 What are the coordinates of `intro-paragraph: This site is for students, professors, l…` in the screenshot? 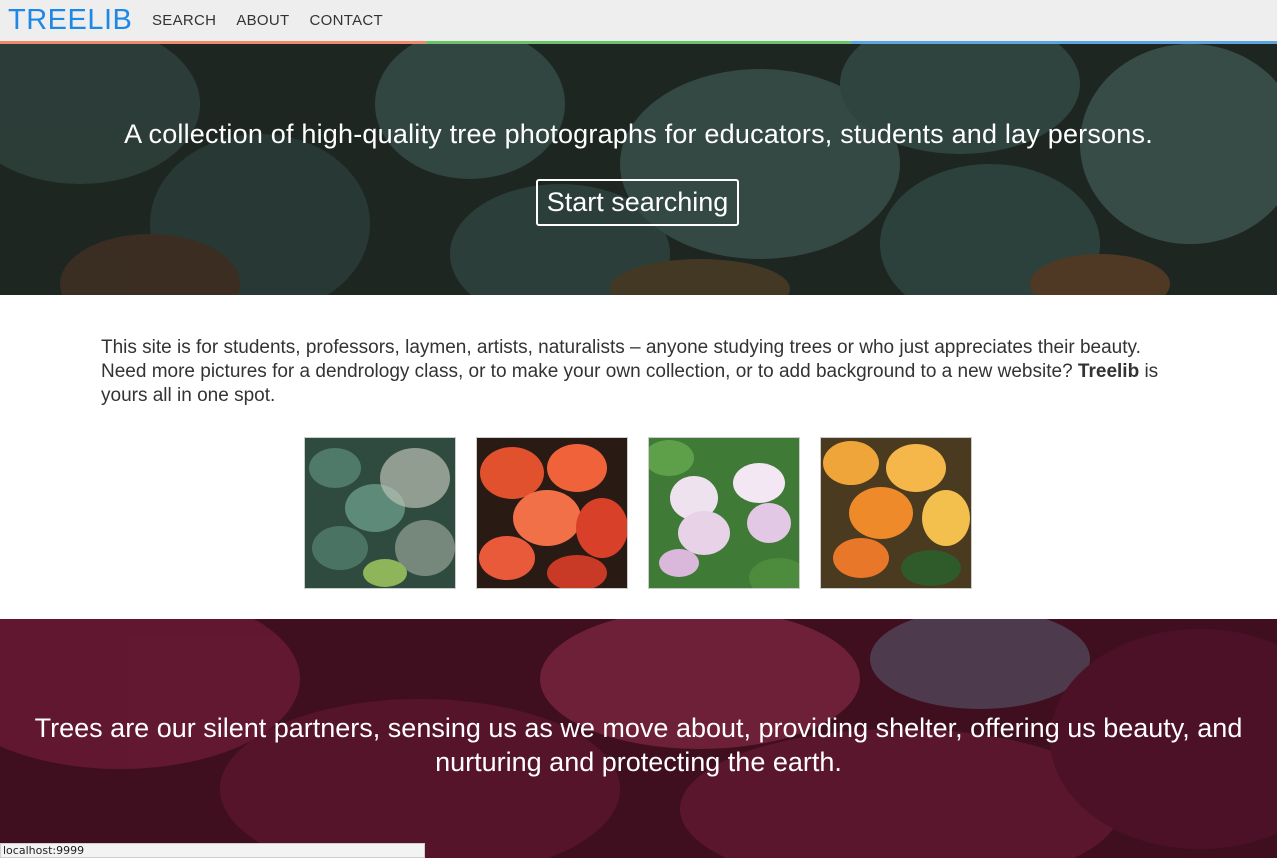 It's located at (631, 372).